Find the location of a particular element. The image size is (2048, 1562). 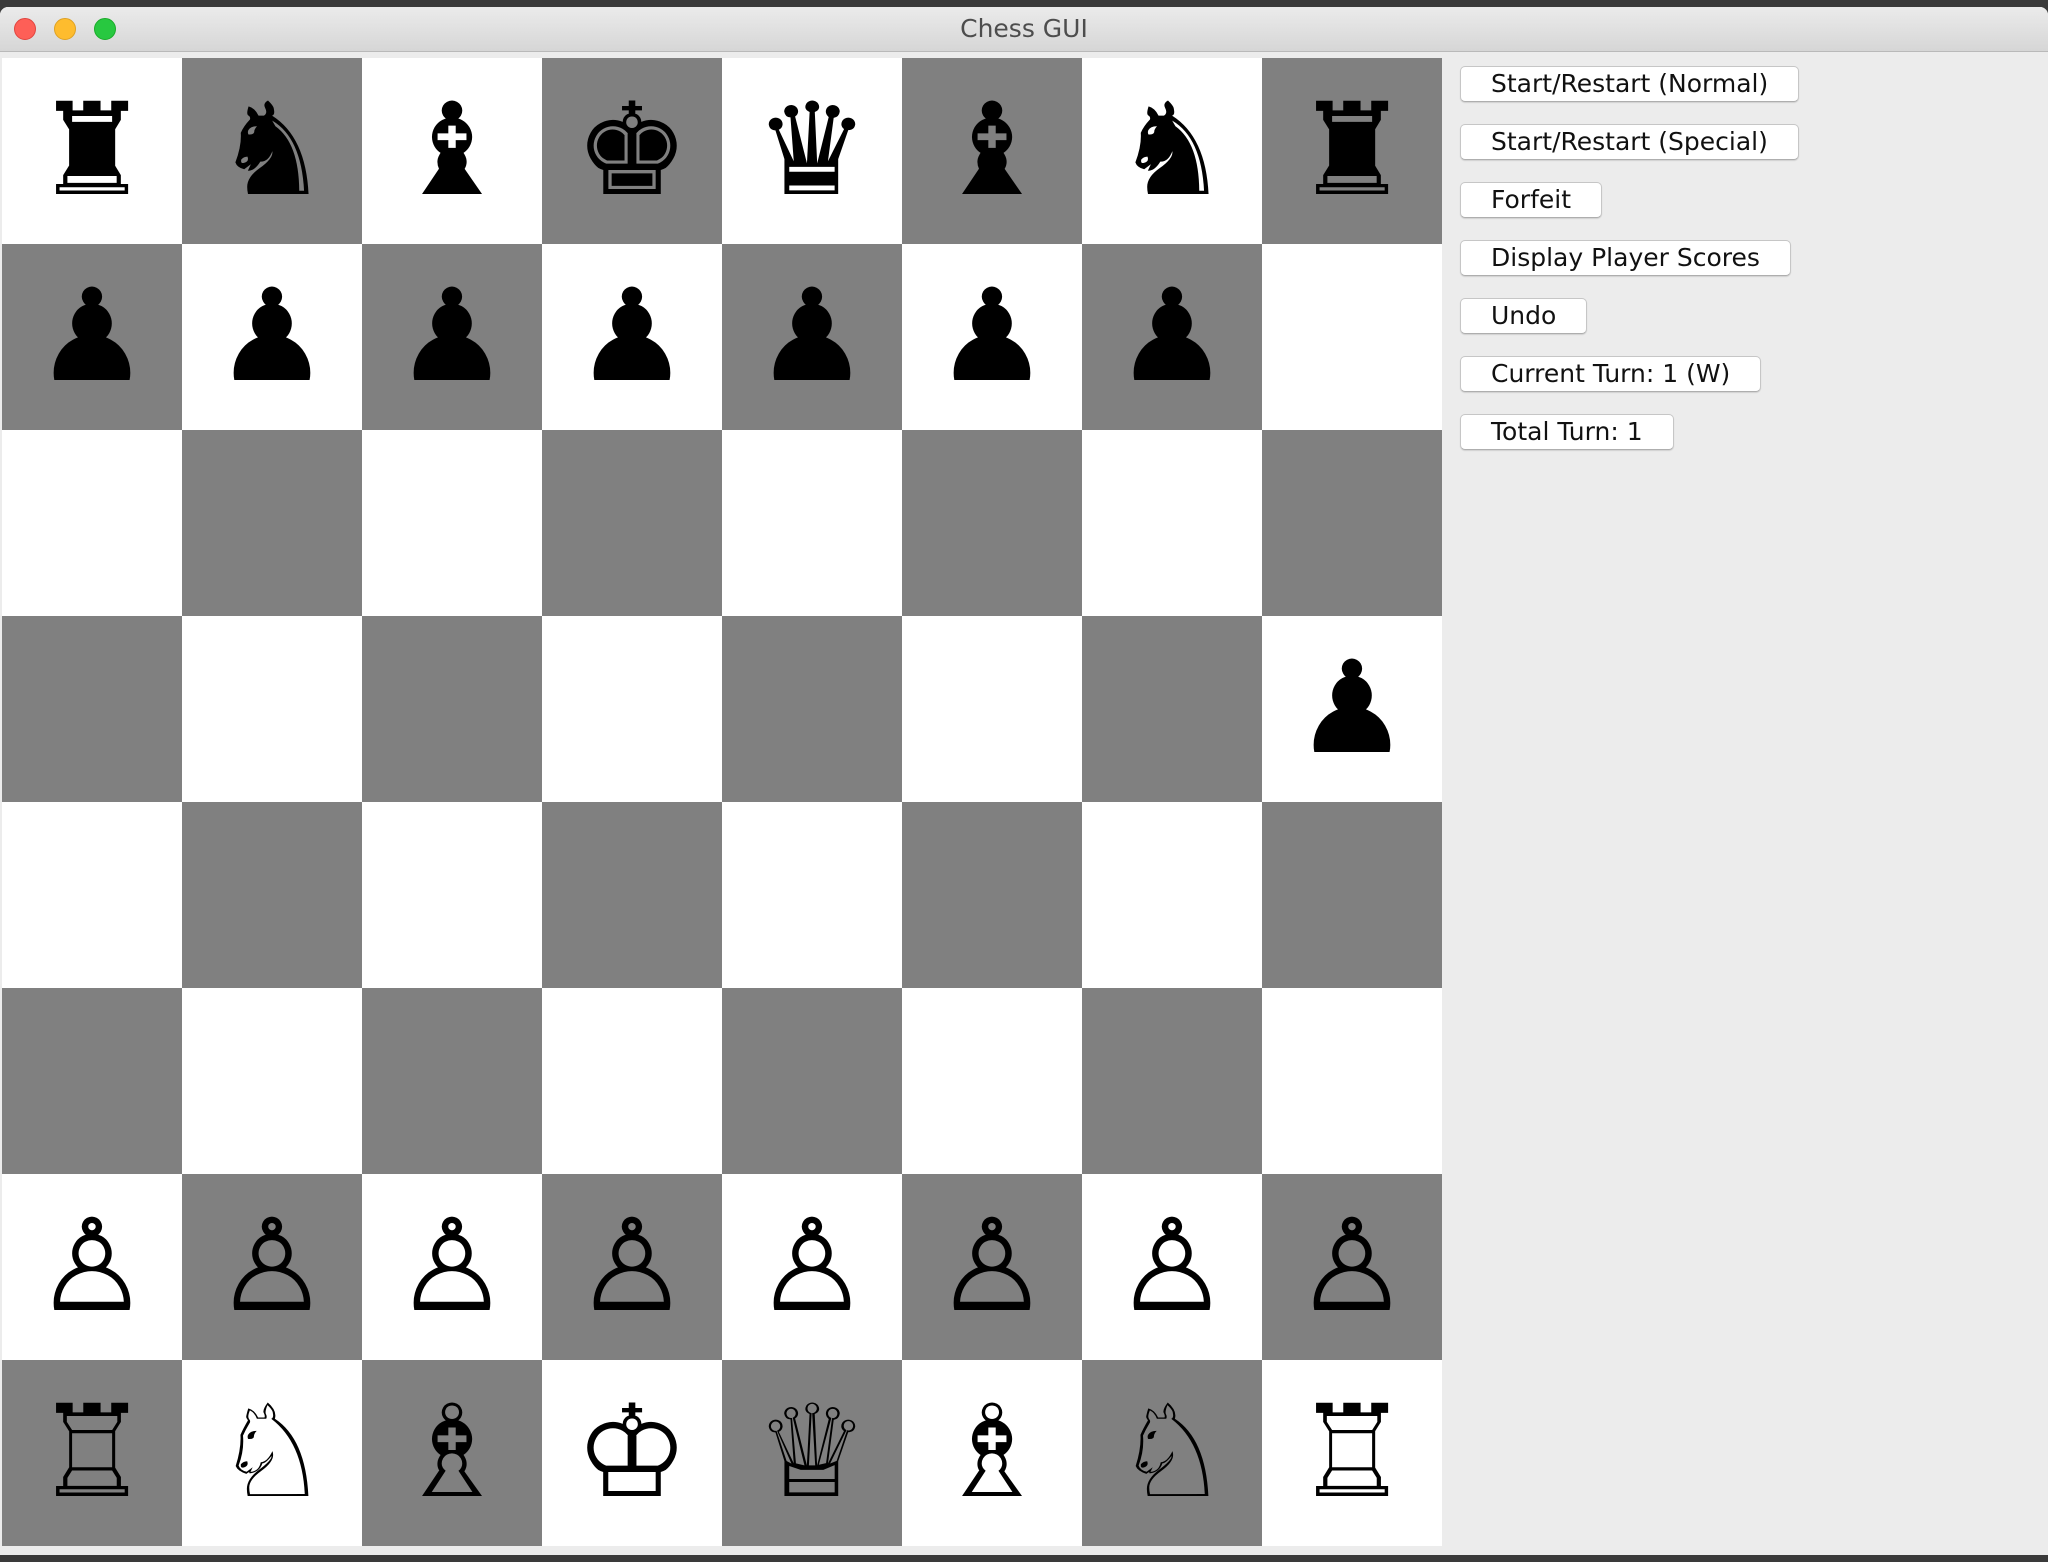

board-square-c1: ♗ is located at coordinates (452, 1453).